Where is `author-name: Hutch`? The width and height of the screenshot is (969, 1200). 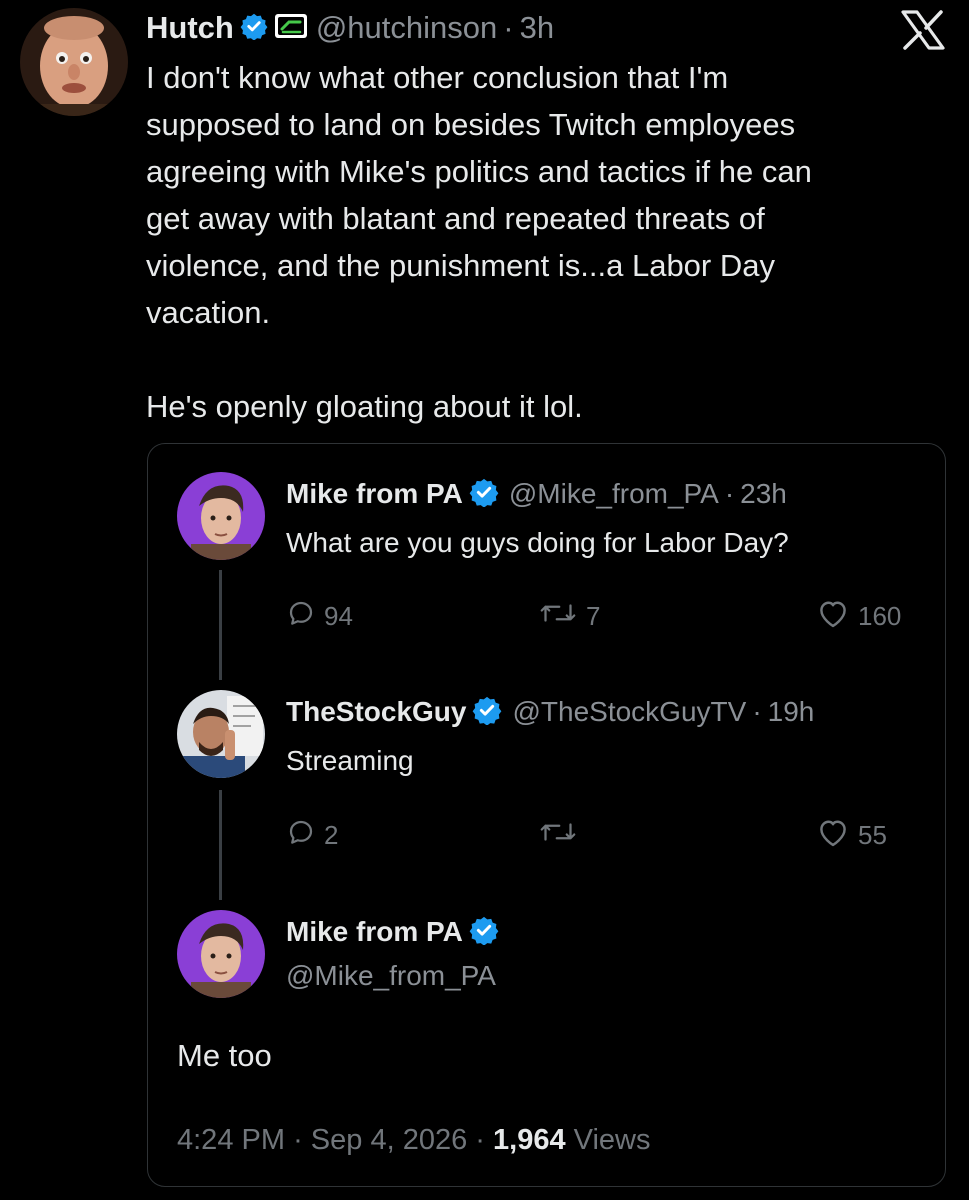 author-name: Hutch is located at coordinates (190, 28).